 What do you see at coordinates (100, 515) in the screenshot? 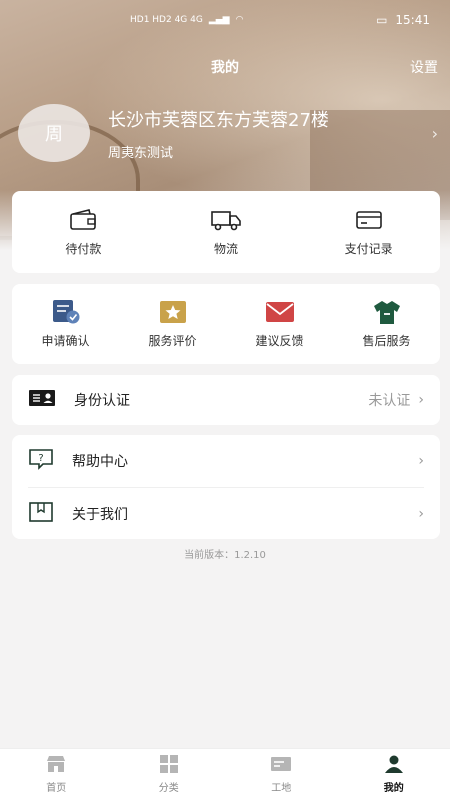
I see `about-us-label: 关于我们` at bounding box center [100, 515].